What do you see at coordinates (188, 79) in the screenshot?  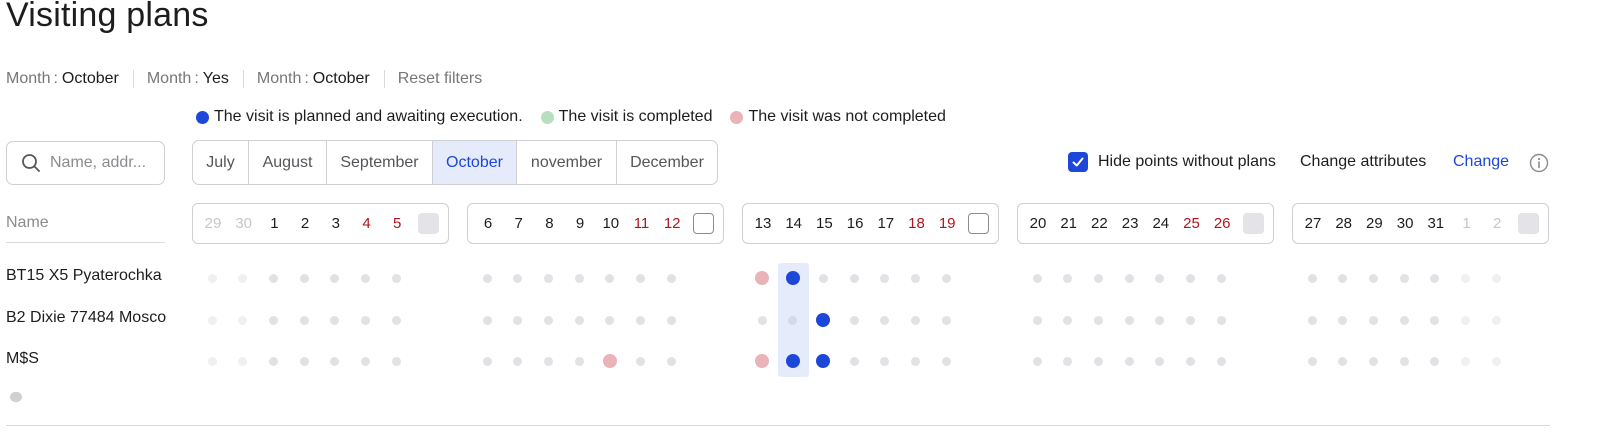 I see `filter-chip: Month: Yes` at bounding box center [188, 79].